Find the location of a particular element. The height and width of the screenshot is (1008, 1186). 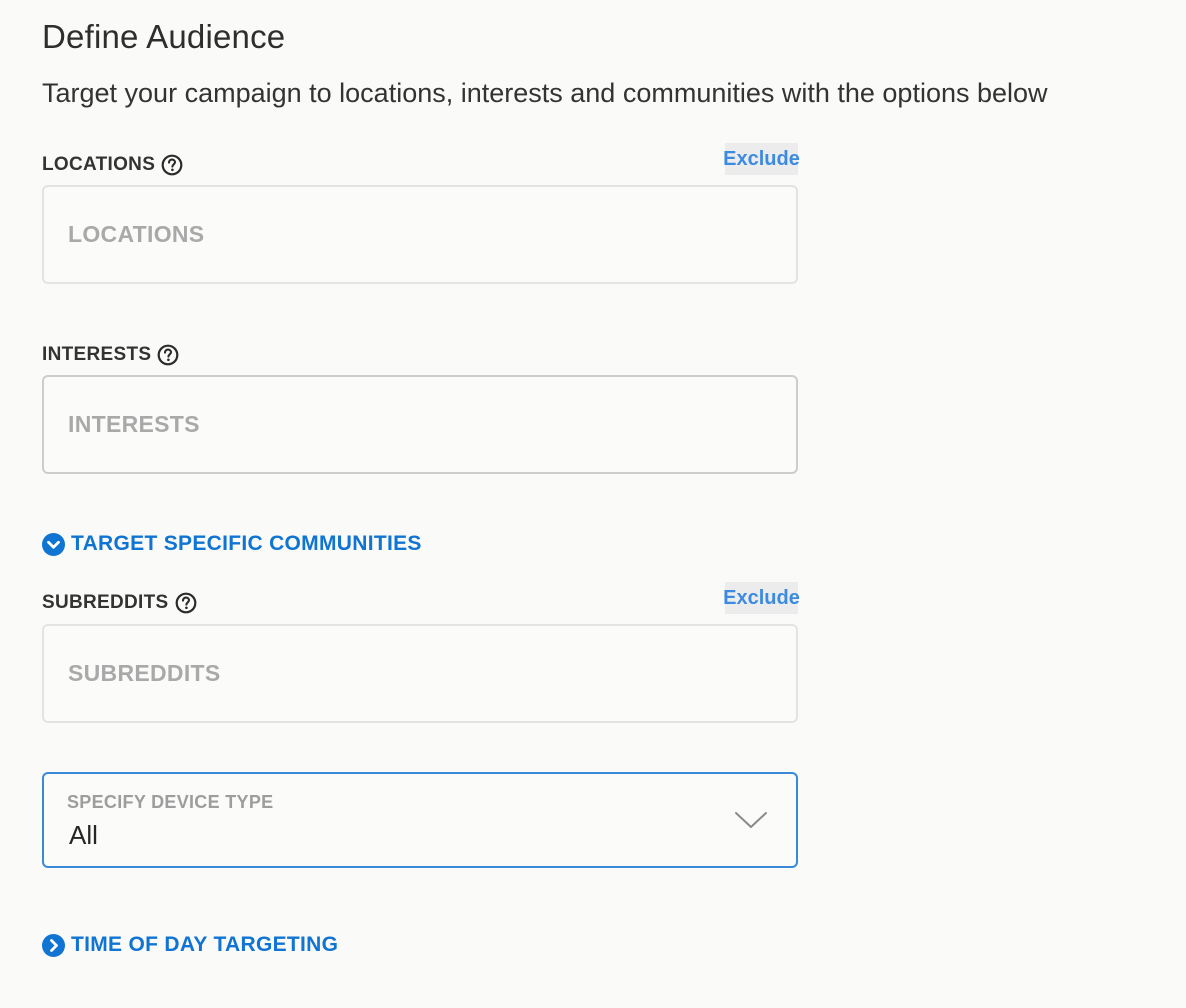

chevron-down-circle-icon is located at coordinates (53, 544).